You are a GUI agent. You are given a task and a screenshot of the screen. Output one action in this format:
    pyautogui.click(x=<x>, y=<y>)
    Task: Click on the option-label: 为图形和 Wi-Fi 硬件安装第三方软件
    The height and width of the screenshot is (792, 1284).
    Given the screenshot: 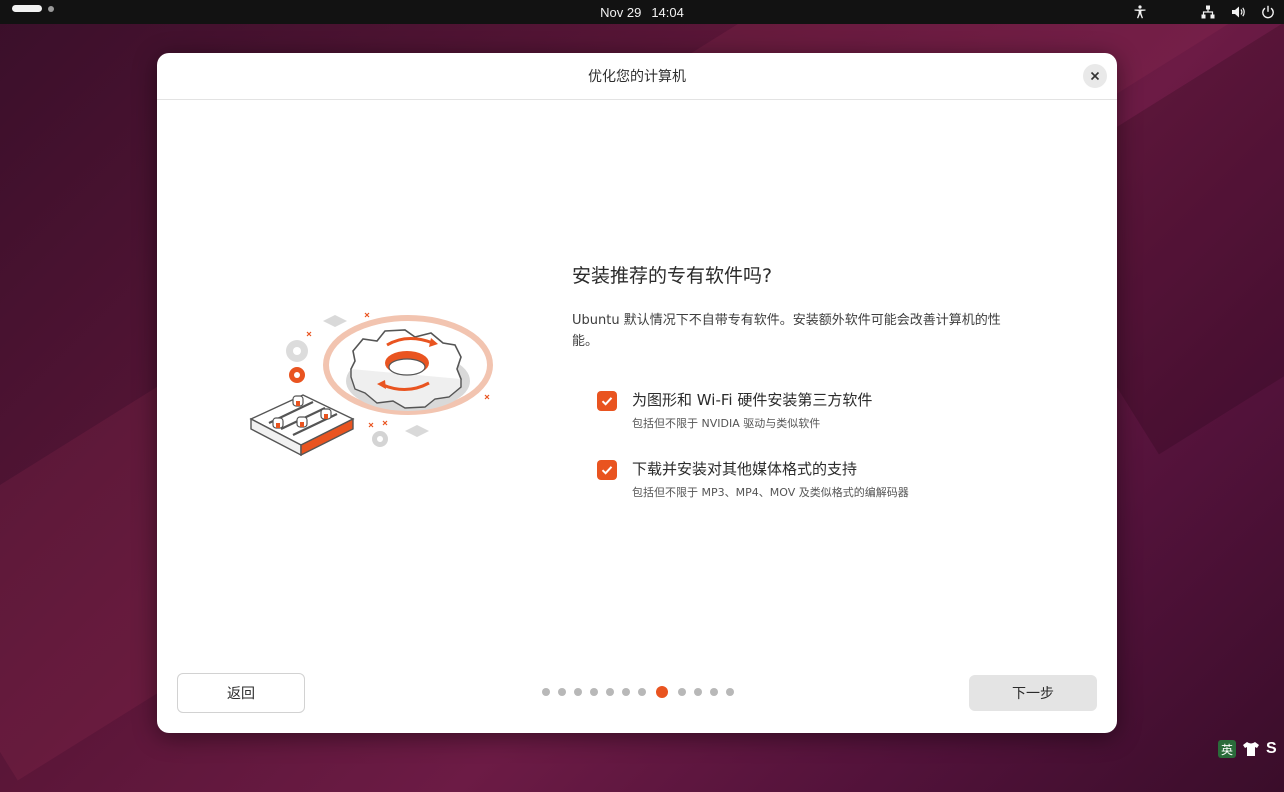 What is the action you would take?
    pyautogui.click(x=752, y=400)
    